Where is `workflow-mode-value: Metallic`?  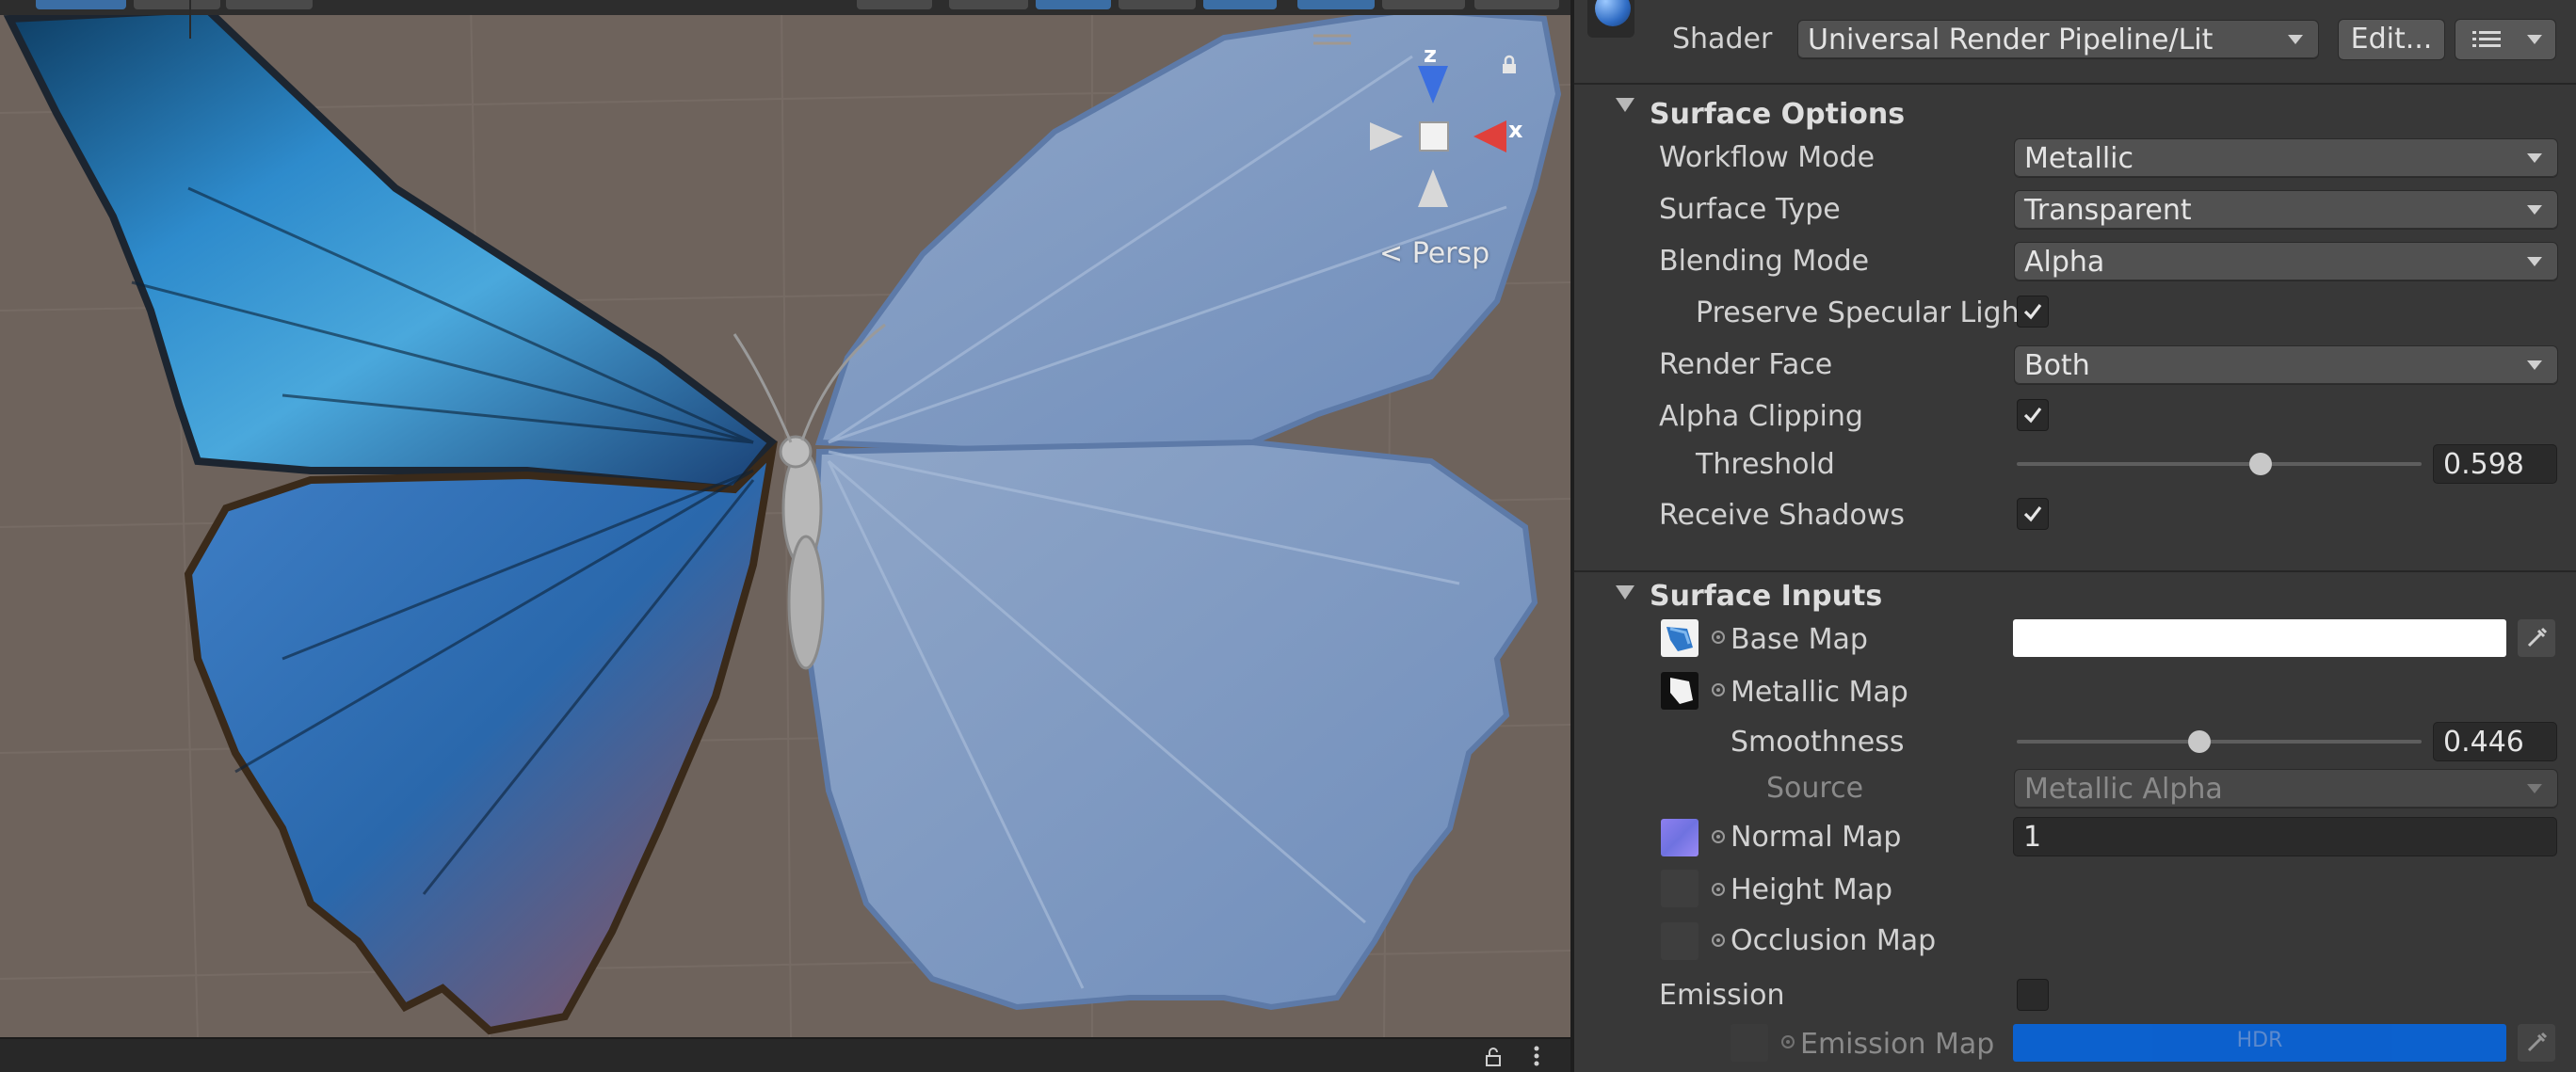 workflow-mode-value: Metallic is located at coordinates (2078, 158).